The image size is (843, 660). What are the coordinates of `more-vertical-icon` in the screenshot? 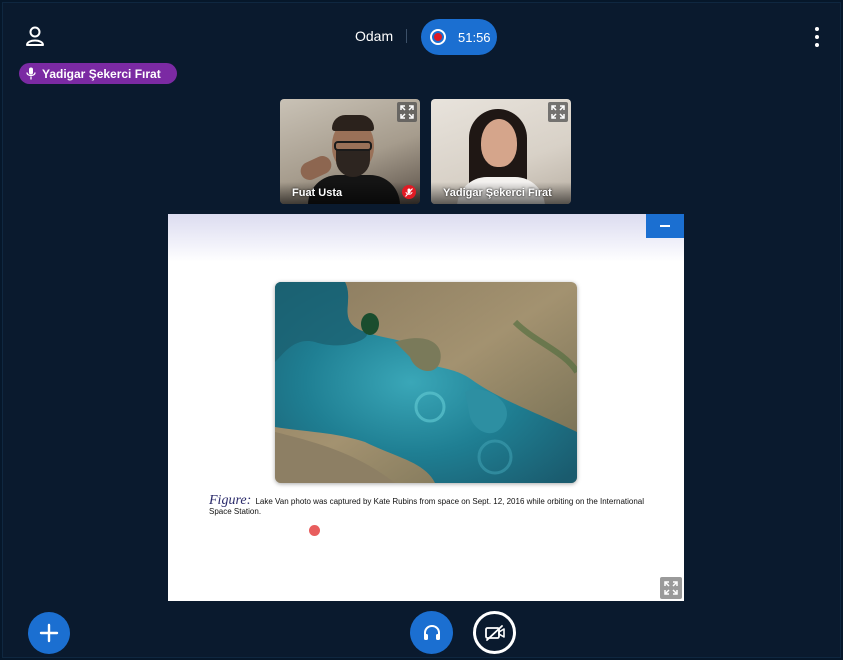 It's located at (817, 37).